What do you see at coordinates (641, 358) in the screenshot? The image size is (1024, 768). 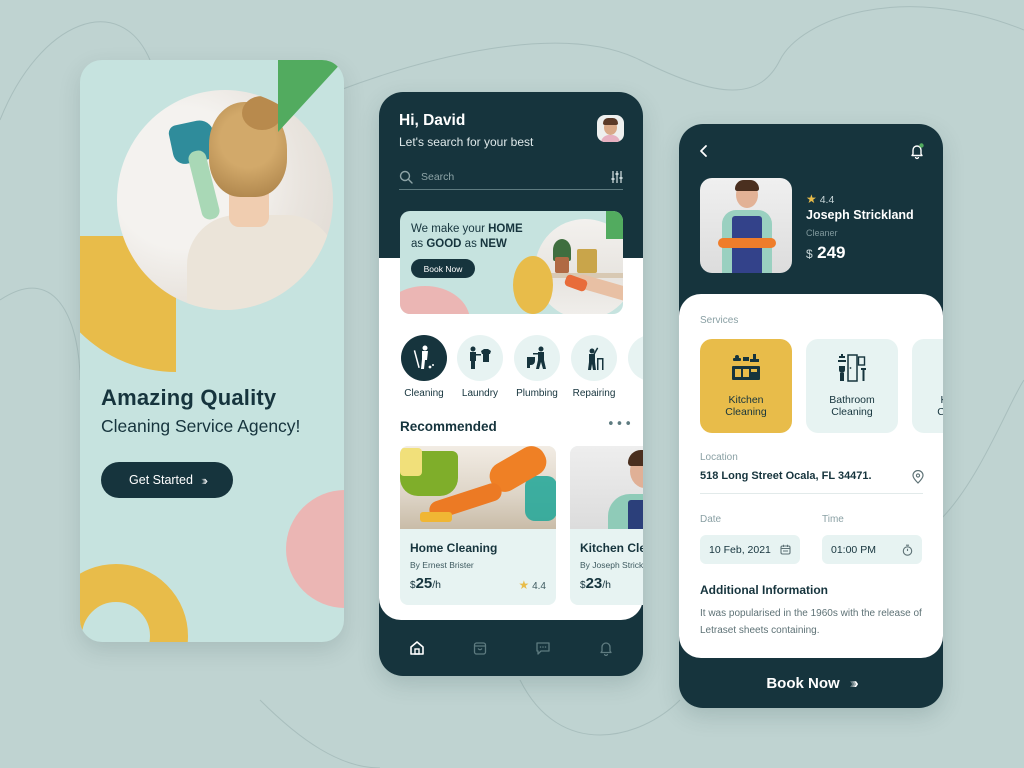 I see `painting-icon` at bounding box center [641, 358].